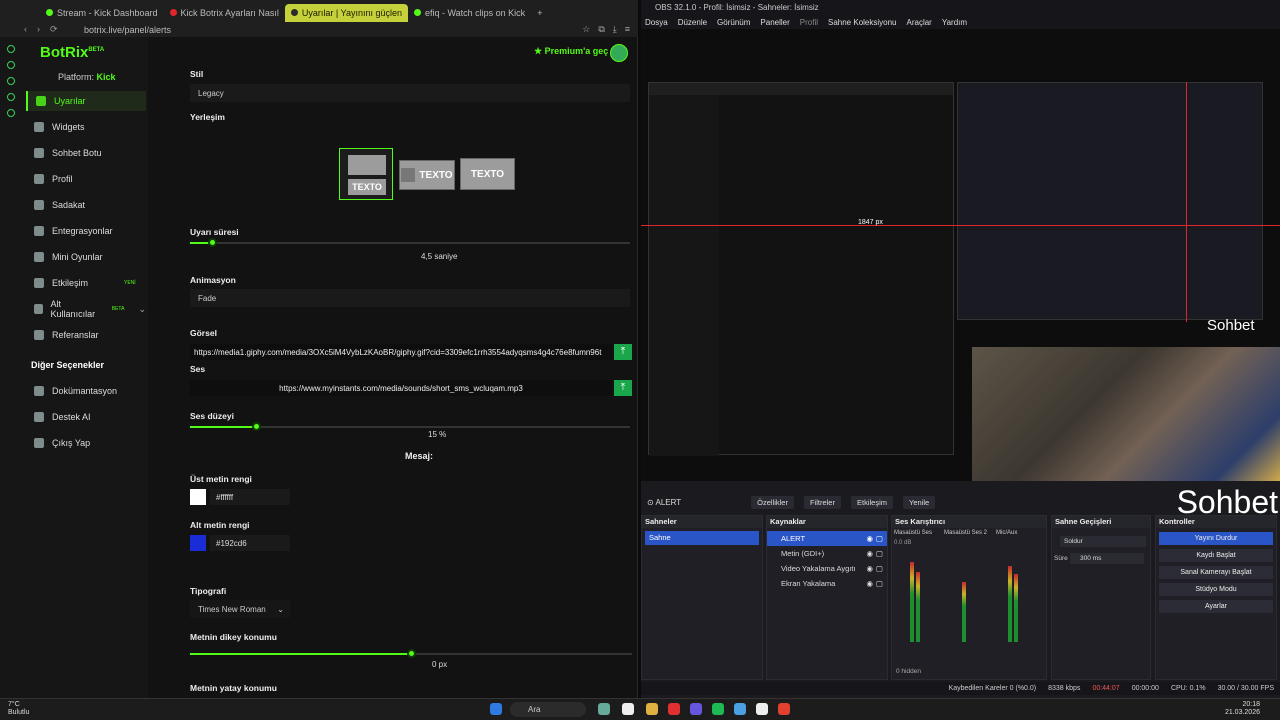 This screenshot has width=1280, height=720. What do you see at coordinates (240, 609) in the screenshot?
I see `font-select: Times New Roman ⌄` at bounding box center [240, 609].